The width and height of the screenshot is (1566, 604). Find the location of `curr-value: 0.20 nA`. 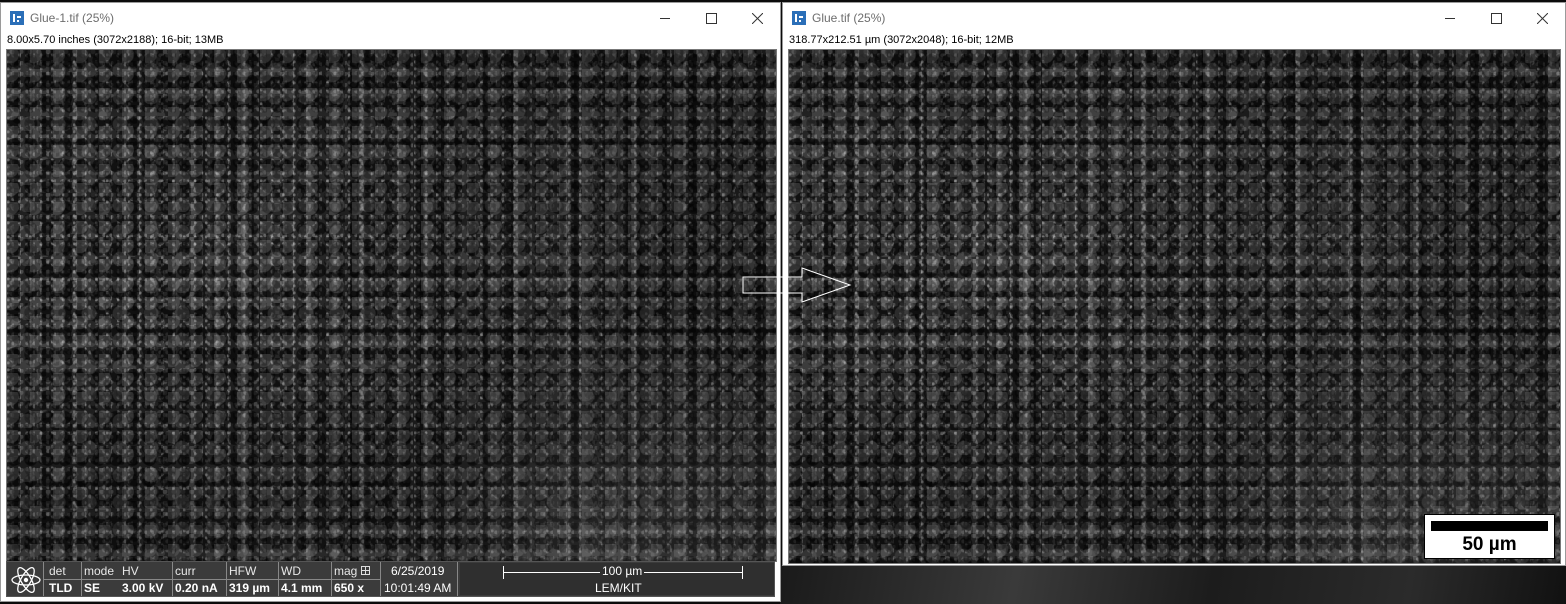

curr-value: 0.20 nA is located at coordinates (196, 588).